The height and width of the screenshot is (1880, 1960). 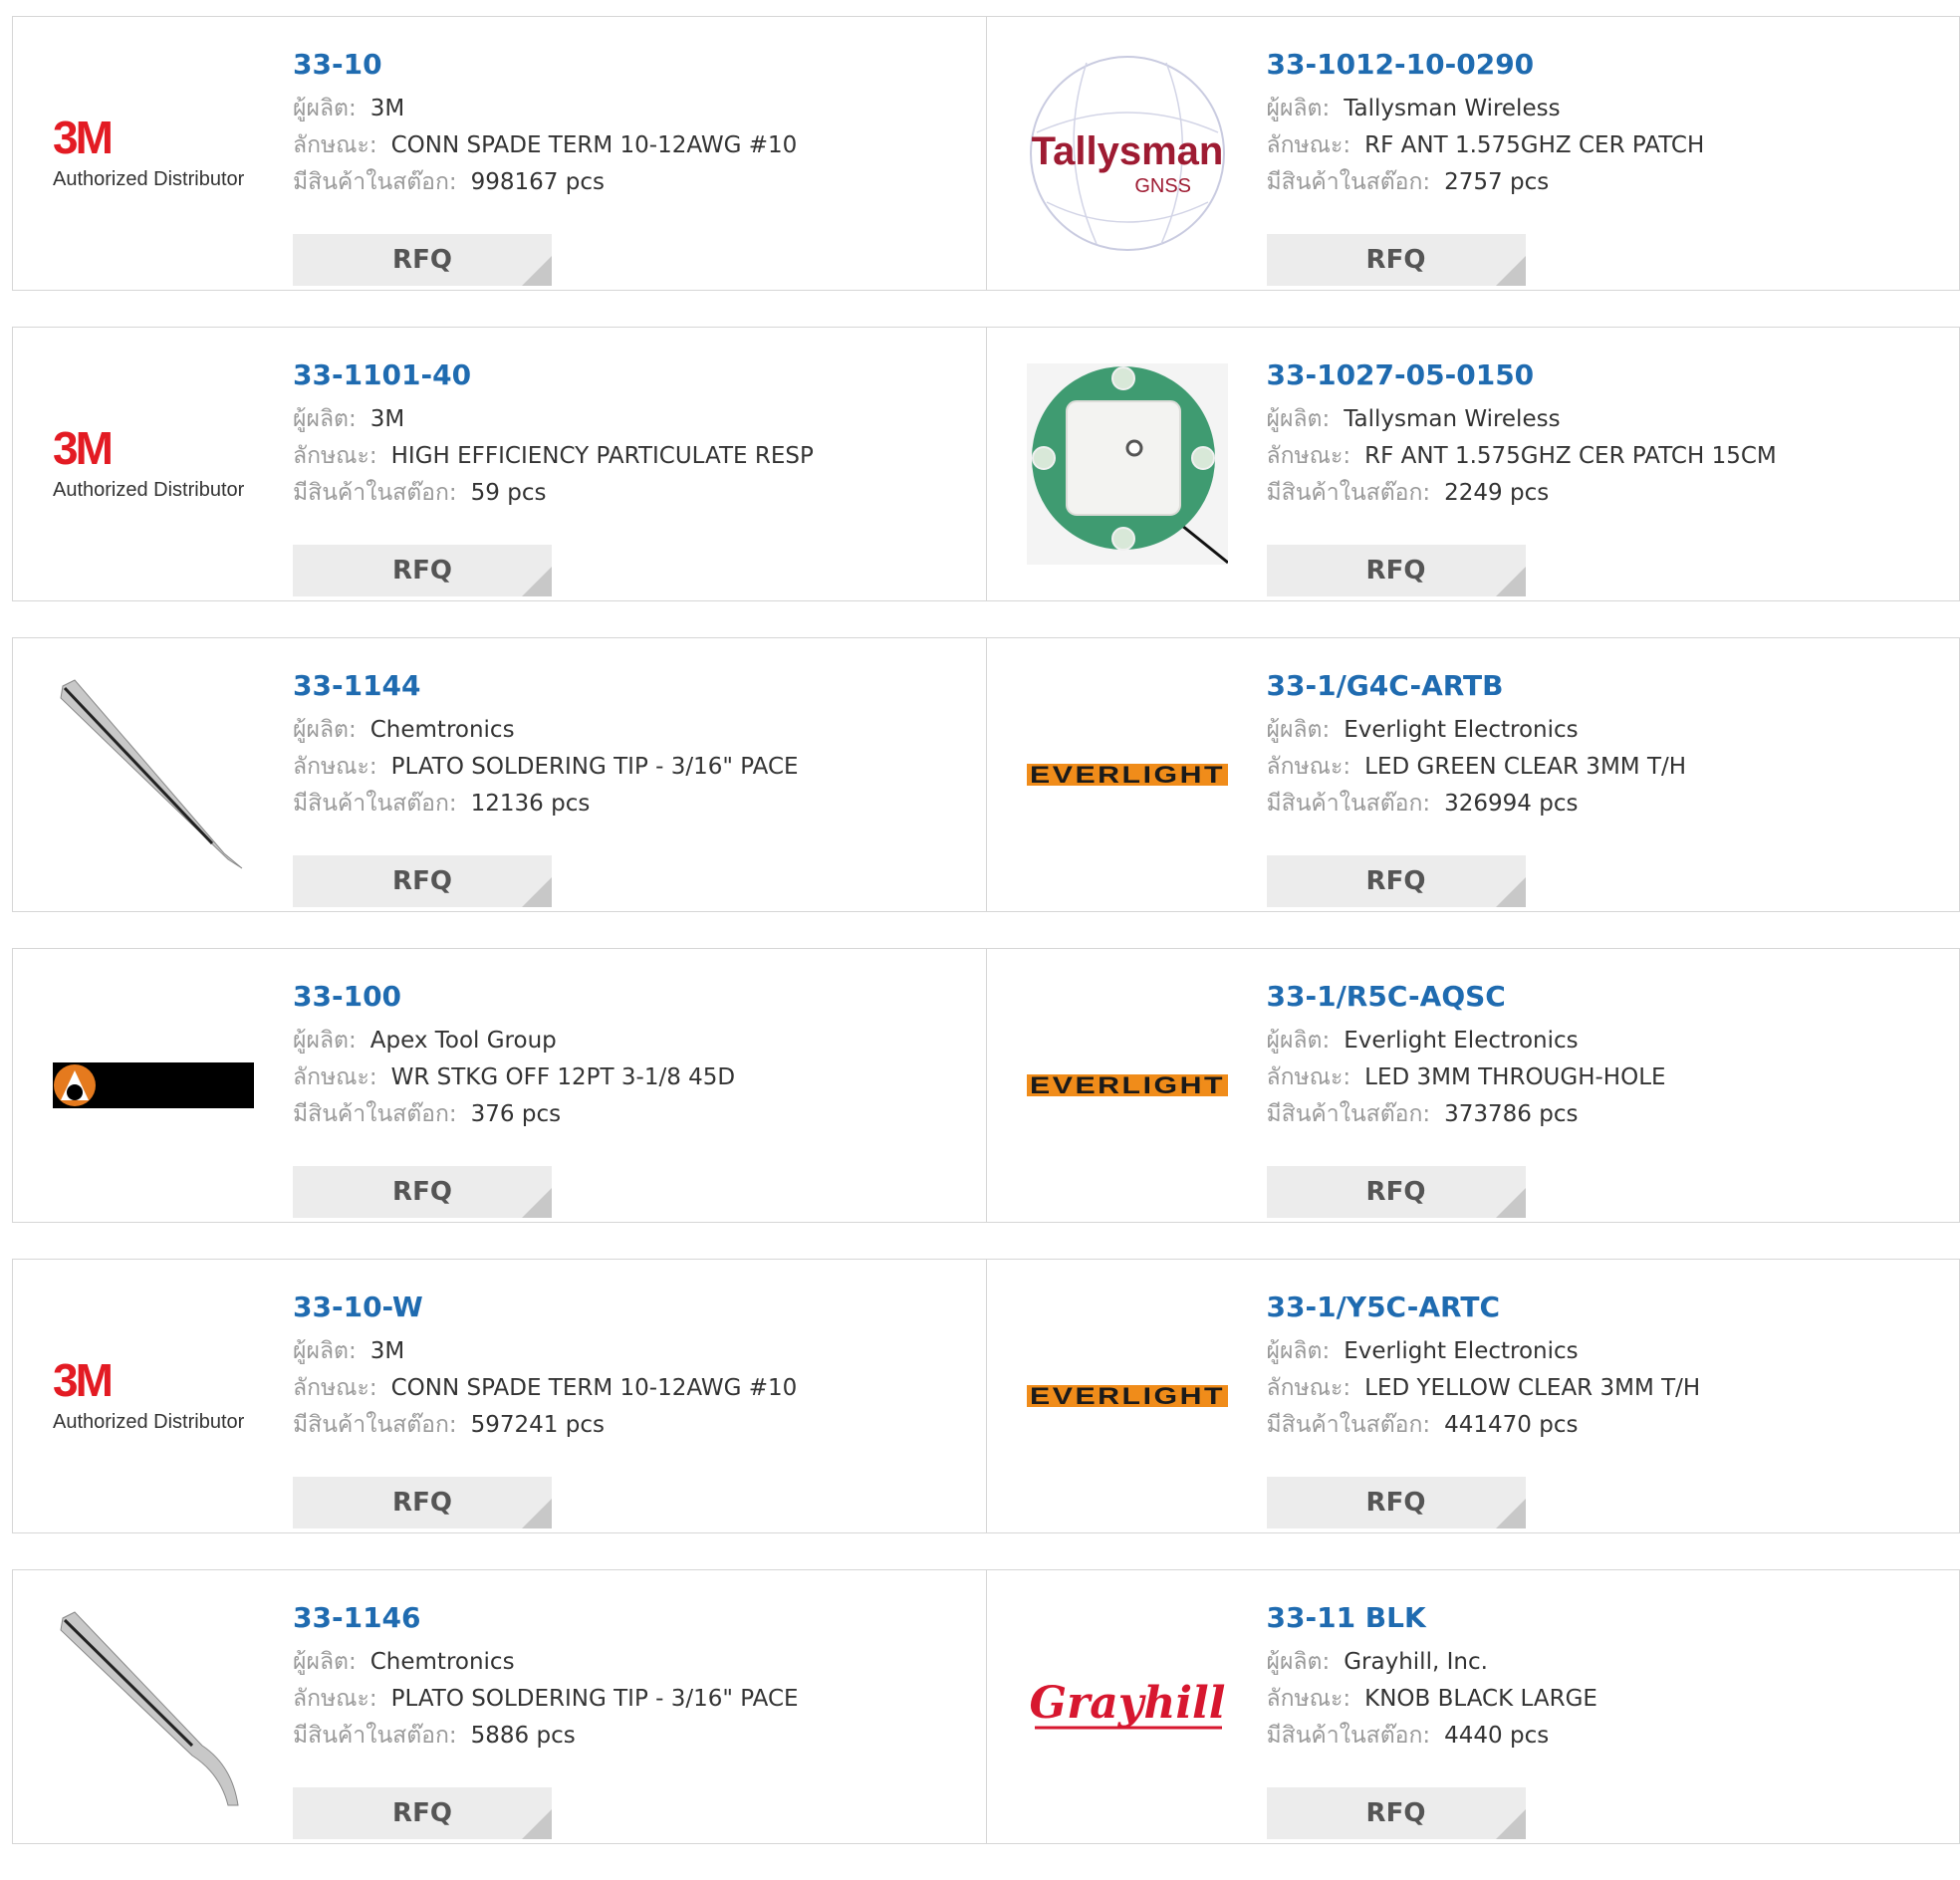 What do you see at coordinates (1604, 65) in the screenshot?
I see `part-number-link: 33-1012-10-0290` at bounding box center [1604, 65].